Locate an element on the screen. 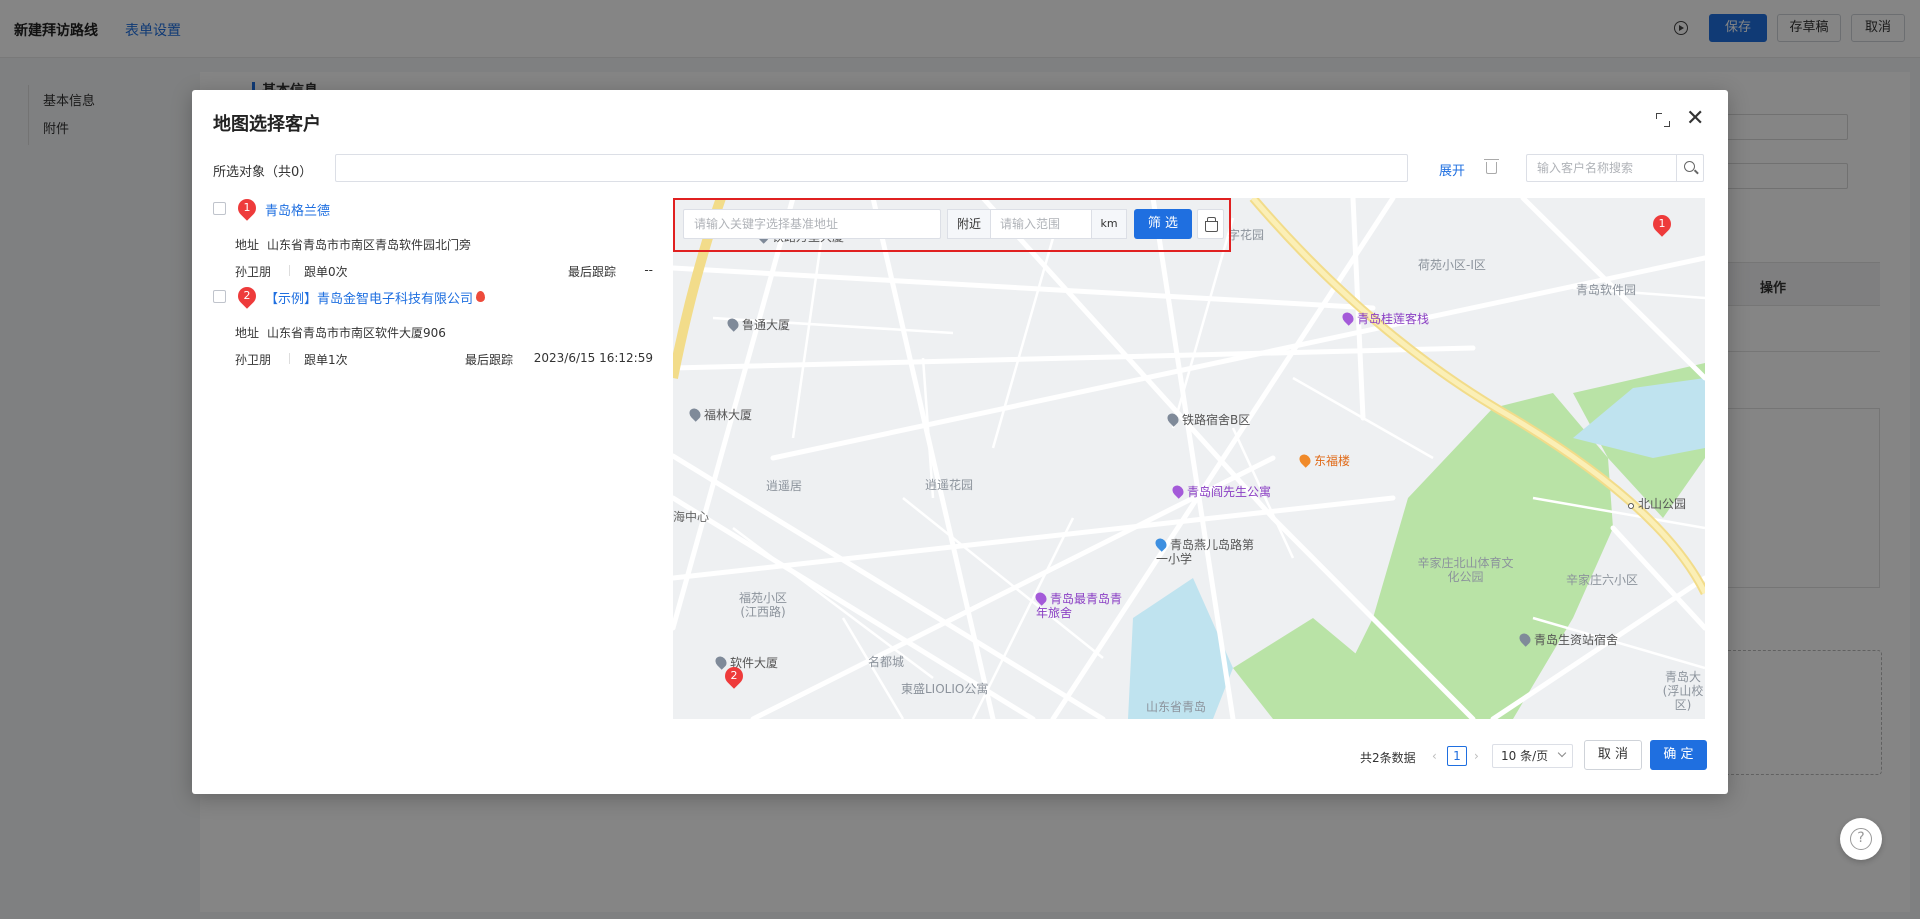  area-label: 青岛软件园 is located at coordinates (1606, 290).